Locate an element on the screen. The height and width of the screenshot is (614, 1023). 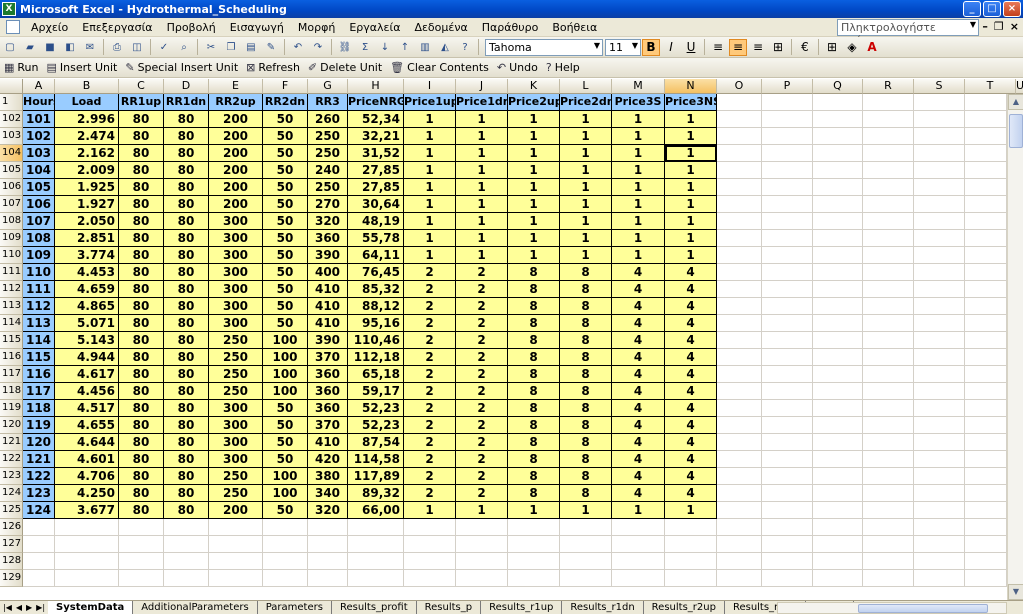
column-header-q: Q is located at coordinates (838, 86).